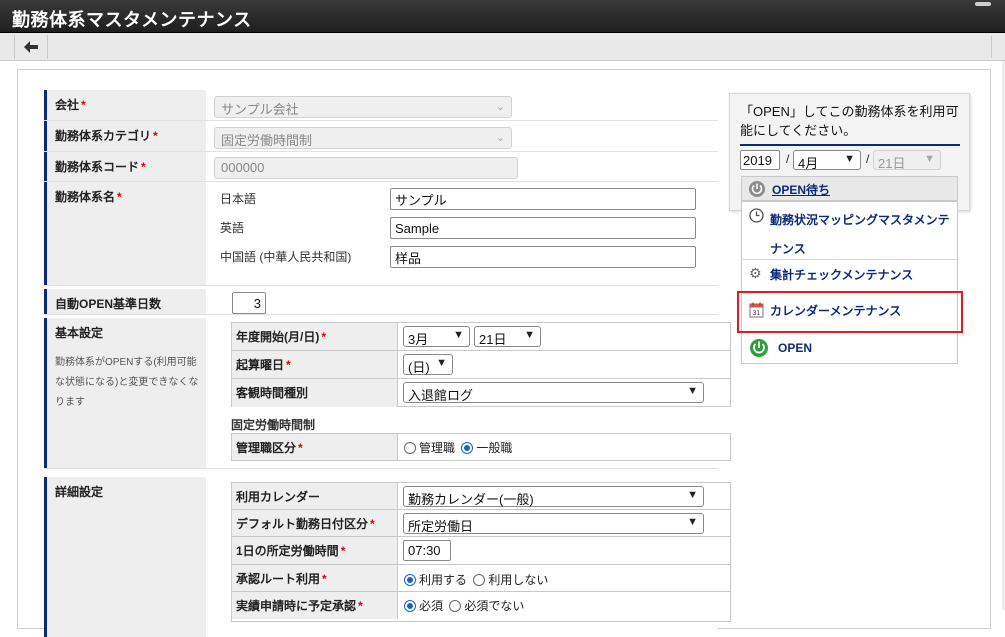 Image resolution: width=1005 pixels, height=637 pixels. I want to click on menu-item-mapping: 勤務状況マッピングマスタメンテナンス, so click(849, 231).